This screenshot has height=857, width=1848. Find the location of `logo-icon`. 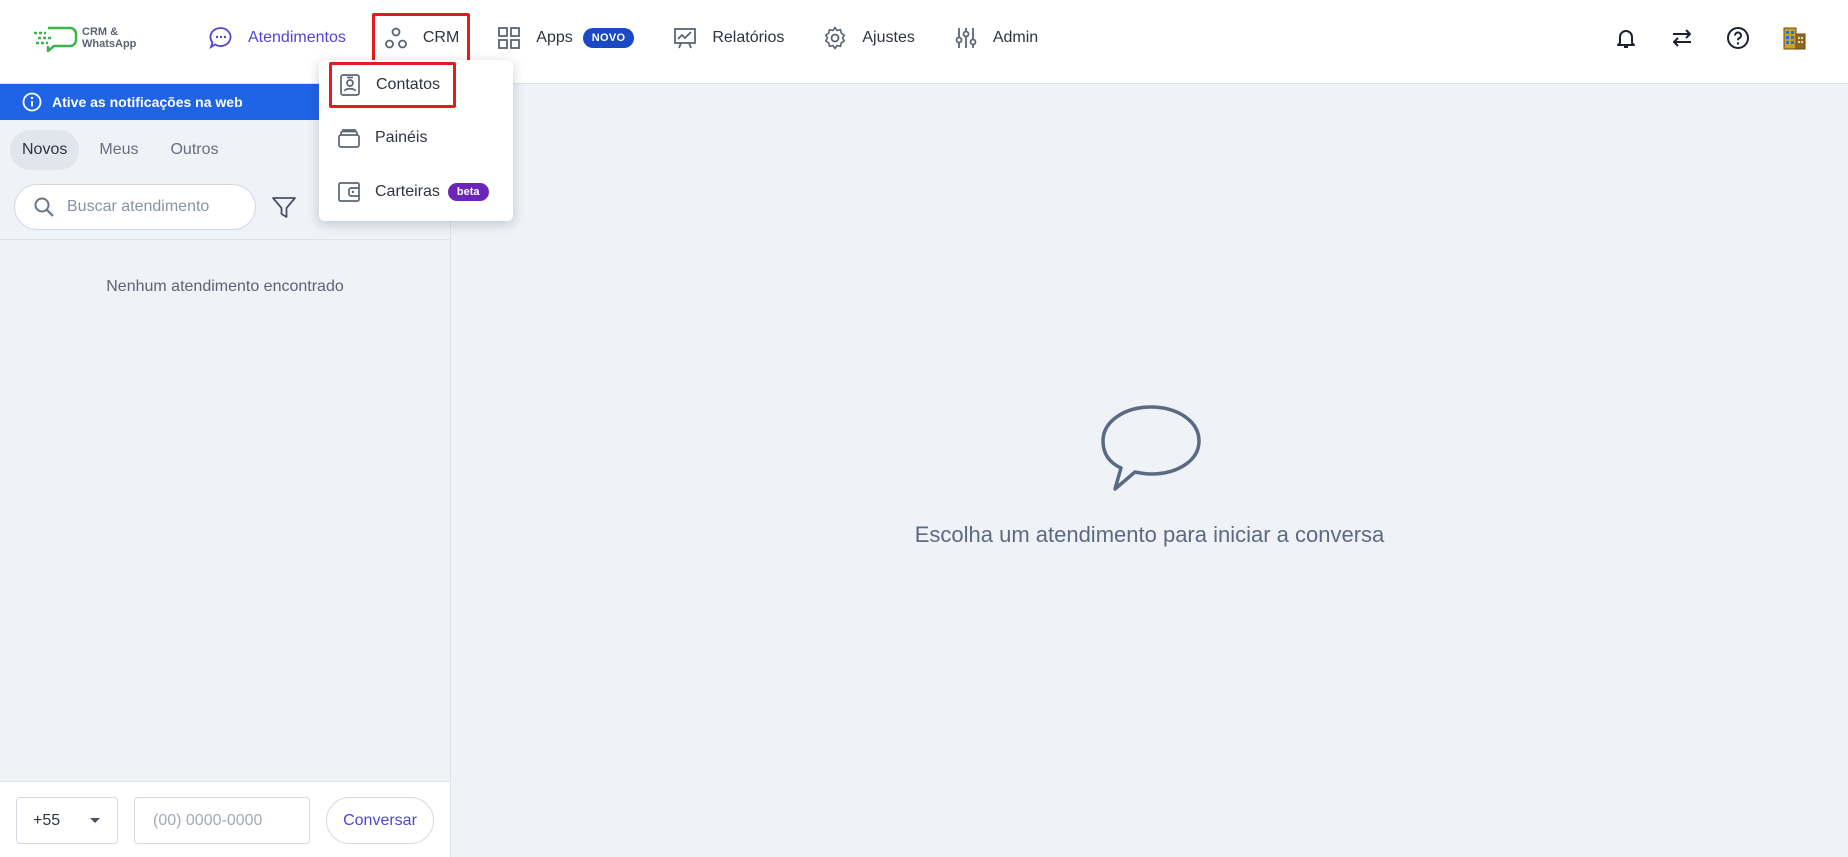

logo-icon is located at coordinates (56, 39).